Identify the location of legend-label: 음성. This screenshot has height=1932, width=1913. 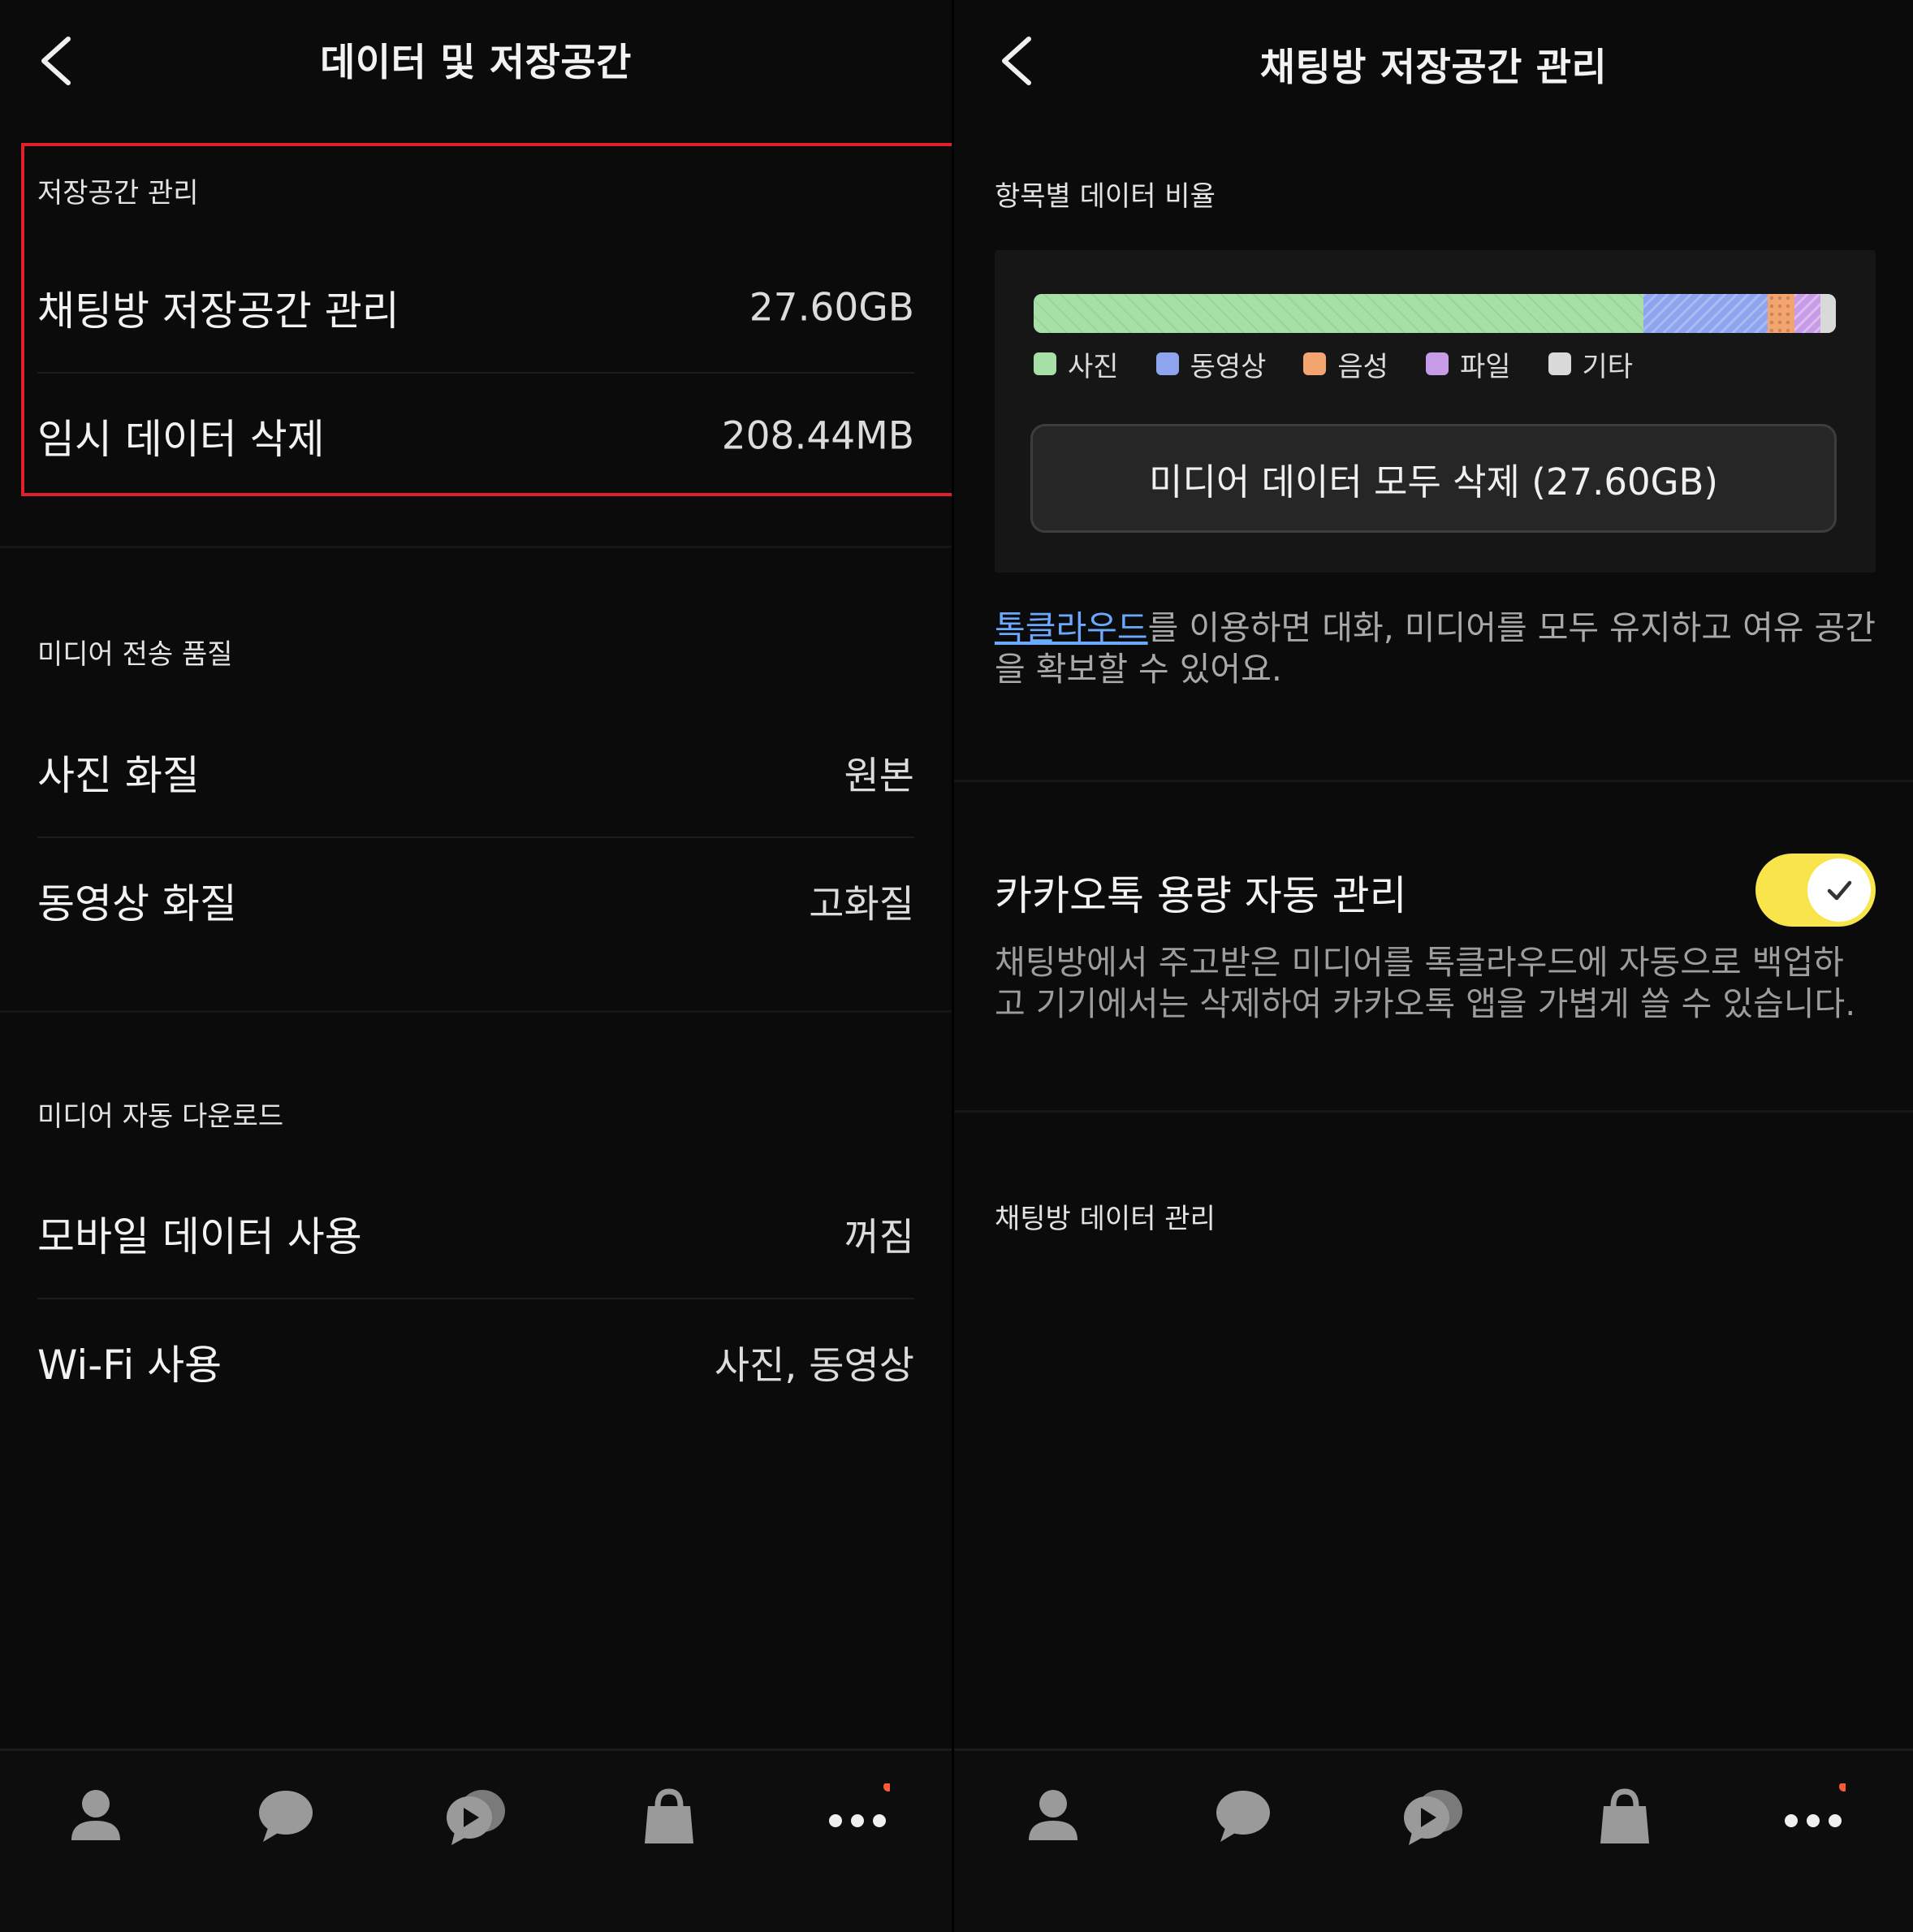
(1362, 366).